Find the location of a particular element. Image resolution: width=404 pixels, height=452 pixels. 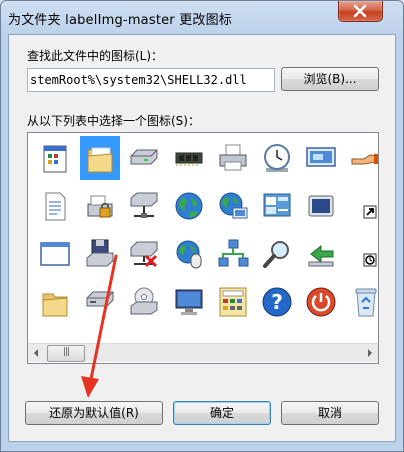

cancel-button: 取消 is located at coordinates (330, 413).